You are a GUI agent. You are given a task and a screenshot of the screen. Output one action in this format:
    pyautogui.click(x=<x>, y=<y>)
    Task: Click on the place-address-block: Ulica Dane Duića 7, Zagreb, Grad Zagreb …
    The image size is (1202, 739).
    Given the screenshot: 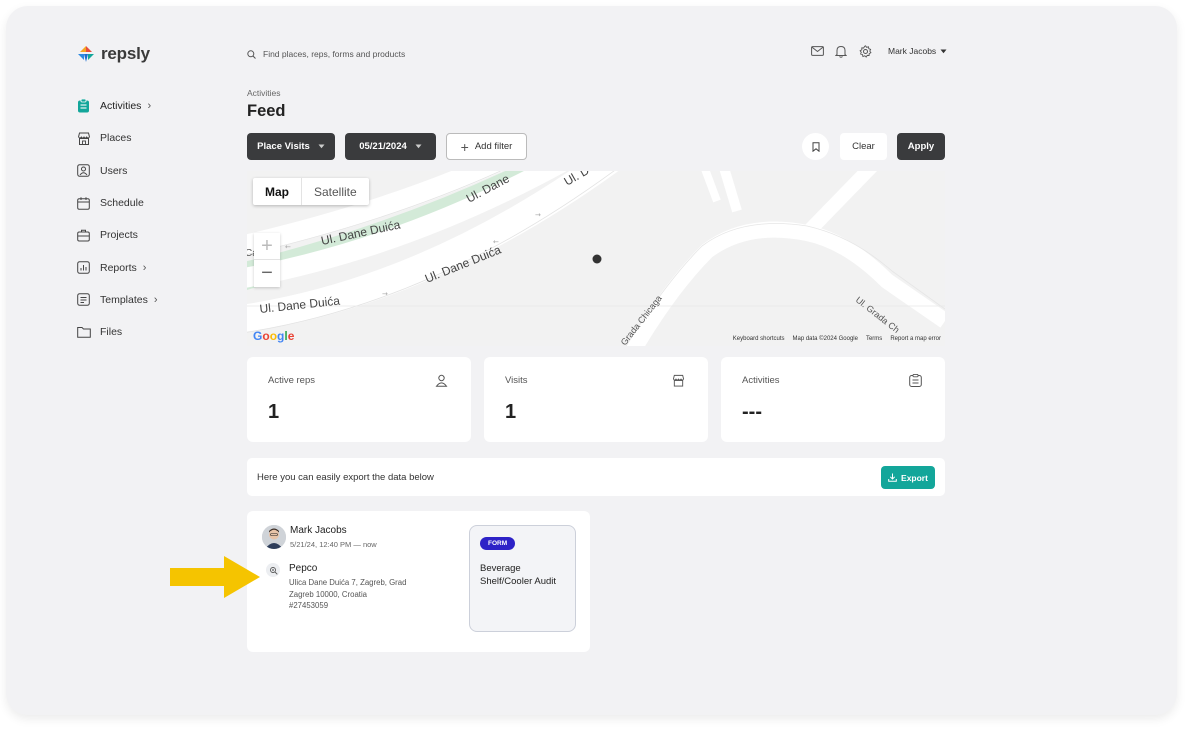 What is the action you would take?
    pyautogui.click(x=354, y=594)
    